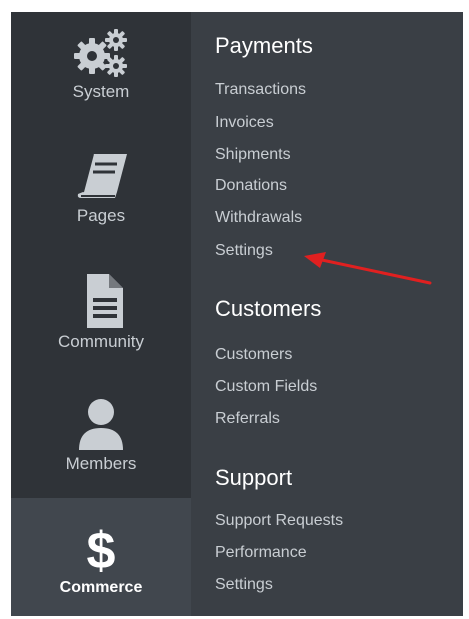 This screenshot has height=619, width=469. What do you see at coordinates (101, 341) in the screenshot?
I see `sidebar-item-label: Community` at bounding box center [101, 341].